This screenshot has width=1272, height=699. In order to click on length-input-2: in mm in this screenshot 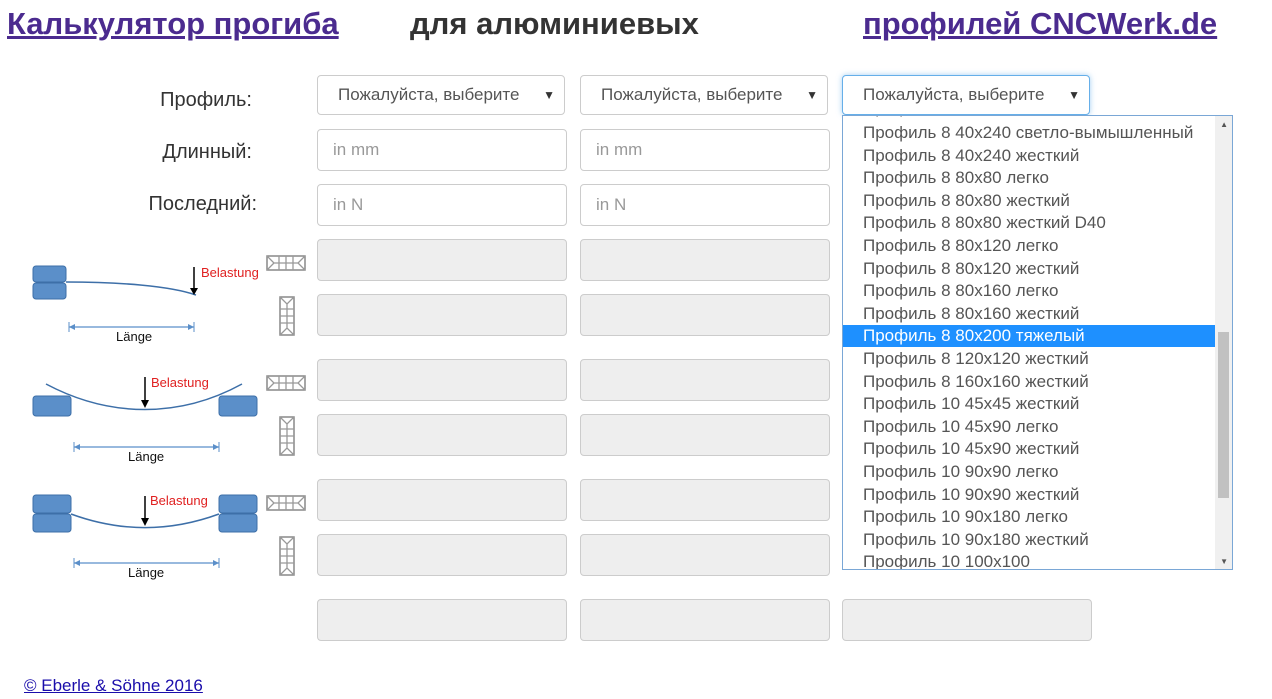, I will do `click(705, 150)`.